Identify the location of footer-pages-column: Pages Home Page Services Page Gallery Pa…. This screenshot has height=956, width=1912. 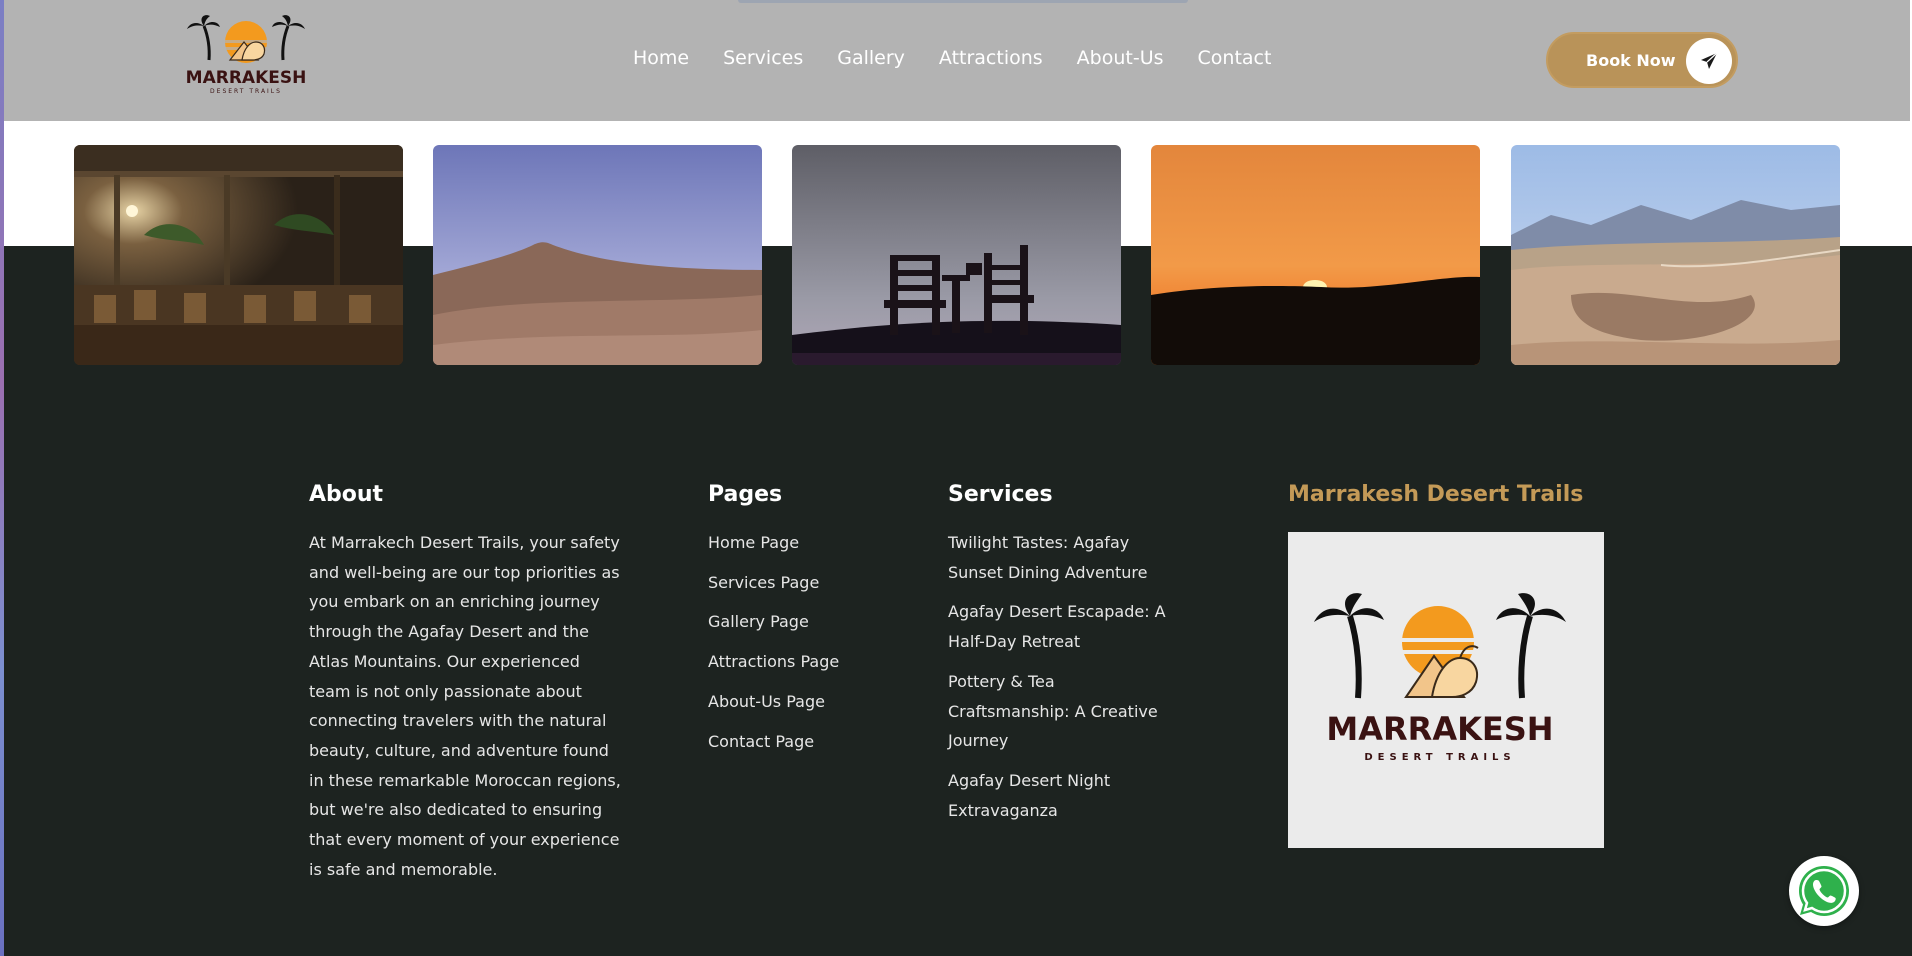
(773, 623).